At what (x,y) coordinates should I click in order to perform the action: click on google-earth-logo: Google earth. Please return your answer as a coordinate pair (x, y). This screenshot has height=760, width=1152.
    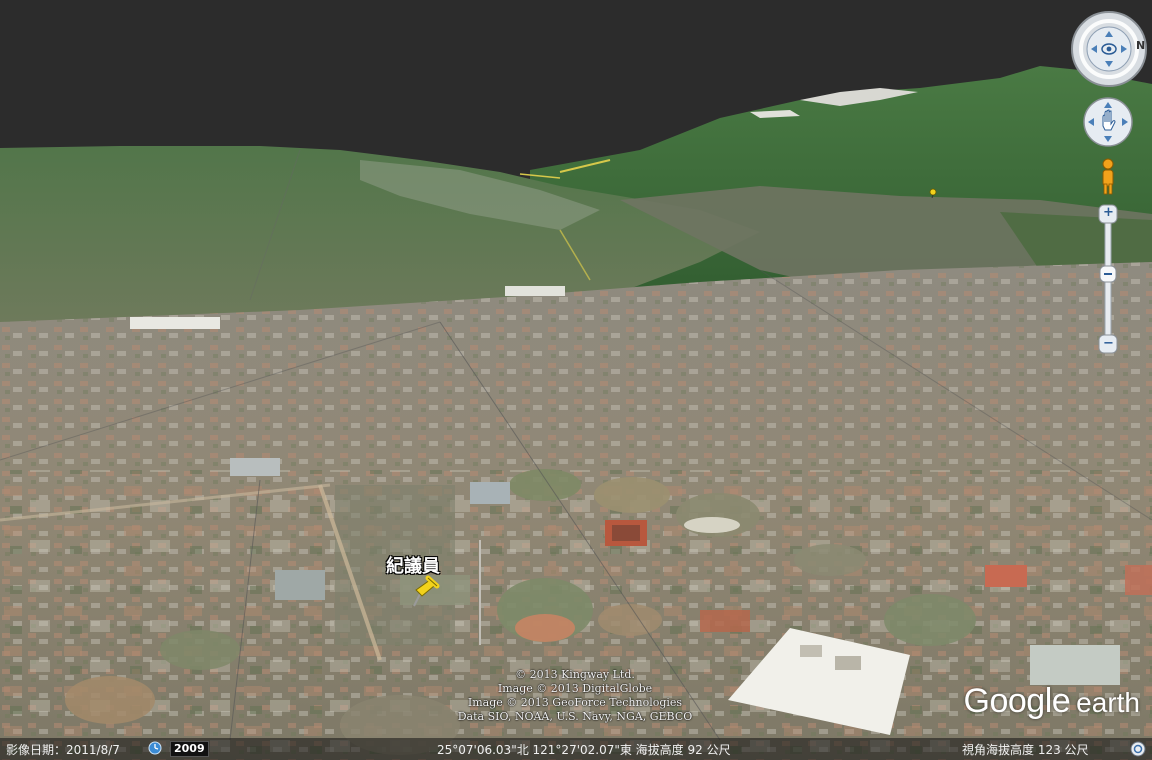
    Looking at the image, I should click on (1052, 701).